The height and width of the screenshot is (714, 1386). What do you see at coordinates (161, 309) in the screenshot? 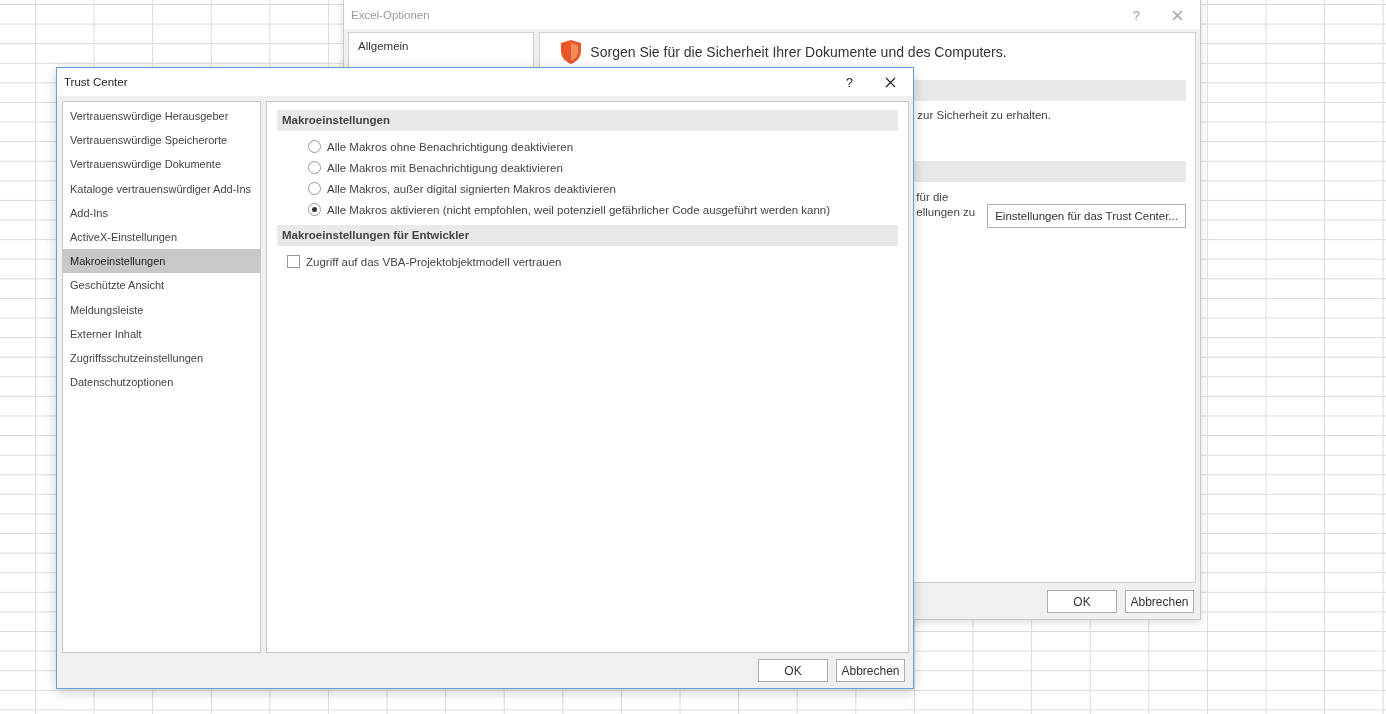
I see `sidebar-item: Meldungsleiste` at bounding box center [161, 309].